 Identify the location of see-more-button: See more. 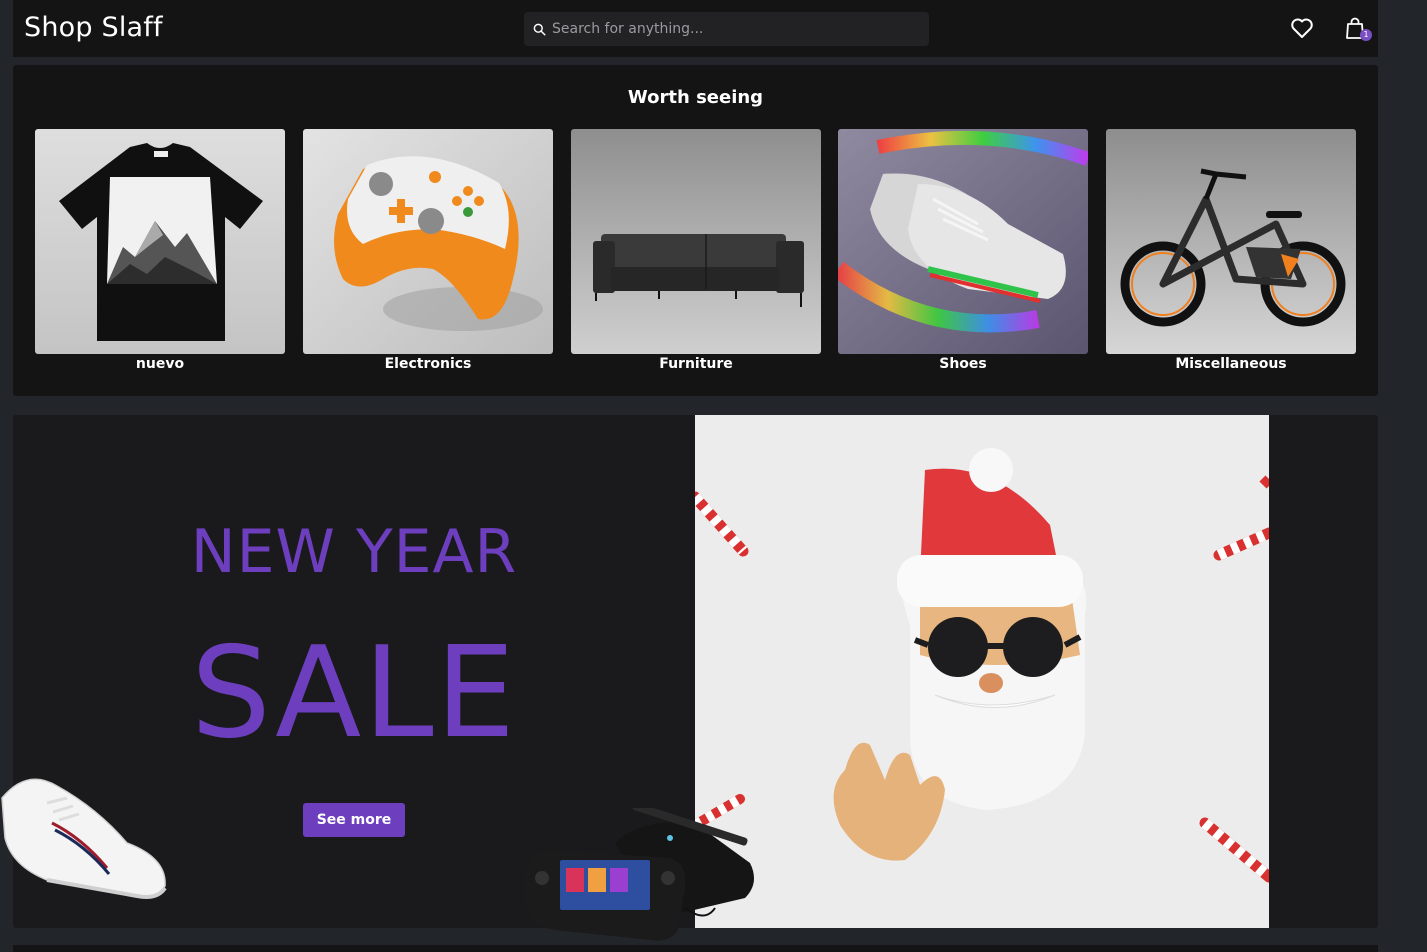
(354, 820).